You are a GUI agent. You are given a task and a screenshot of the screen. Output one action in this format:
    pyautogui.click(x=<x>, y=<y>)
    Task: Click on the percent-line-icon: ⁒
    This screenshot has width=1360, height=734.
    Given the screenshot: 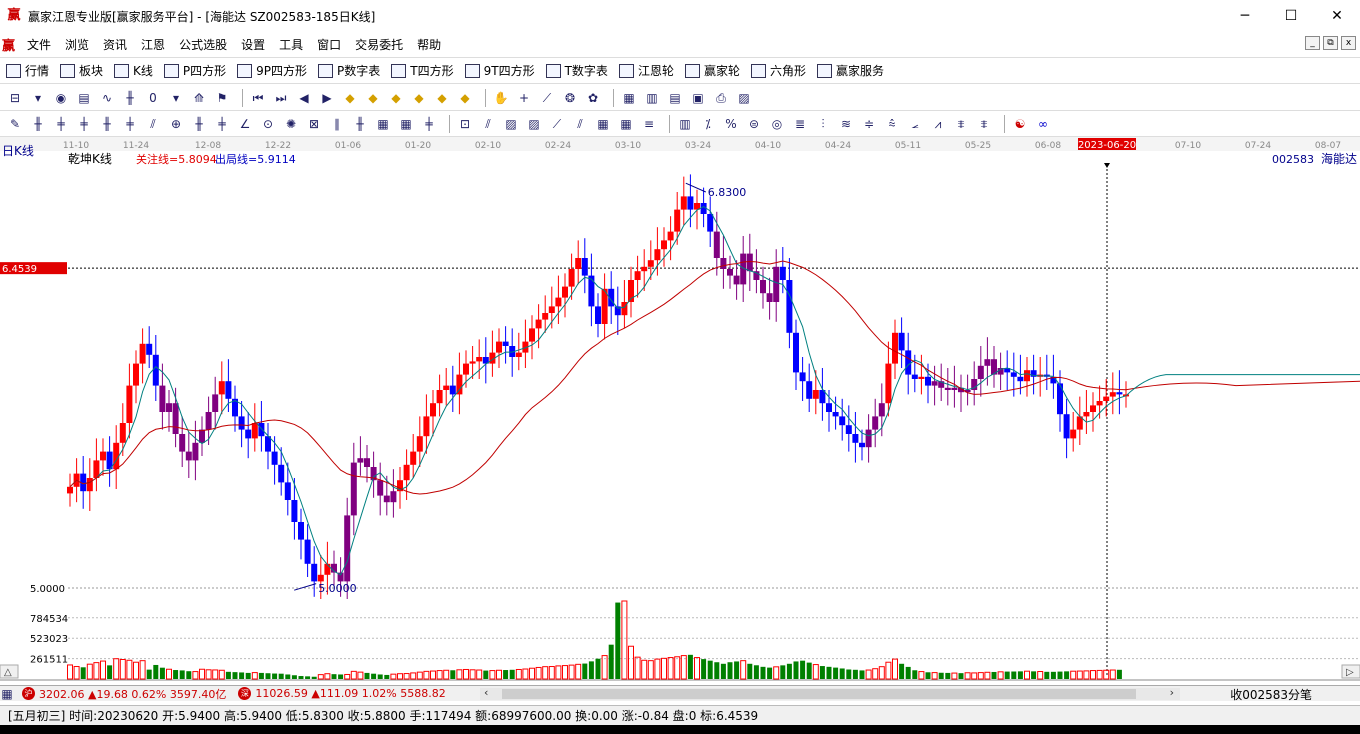 What is the action you would take?
    pyautogui.click(x=708, y=124)
    